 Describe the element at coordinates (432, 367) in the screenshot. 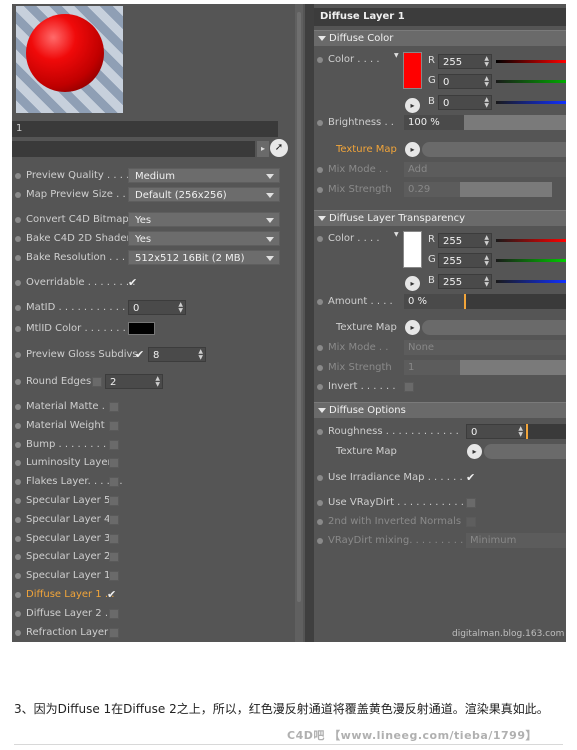

I see `transparency-mix-strength-field: 1` at that location.